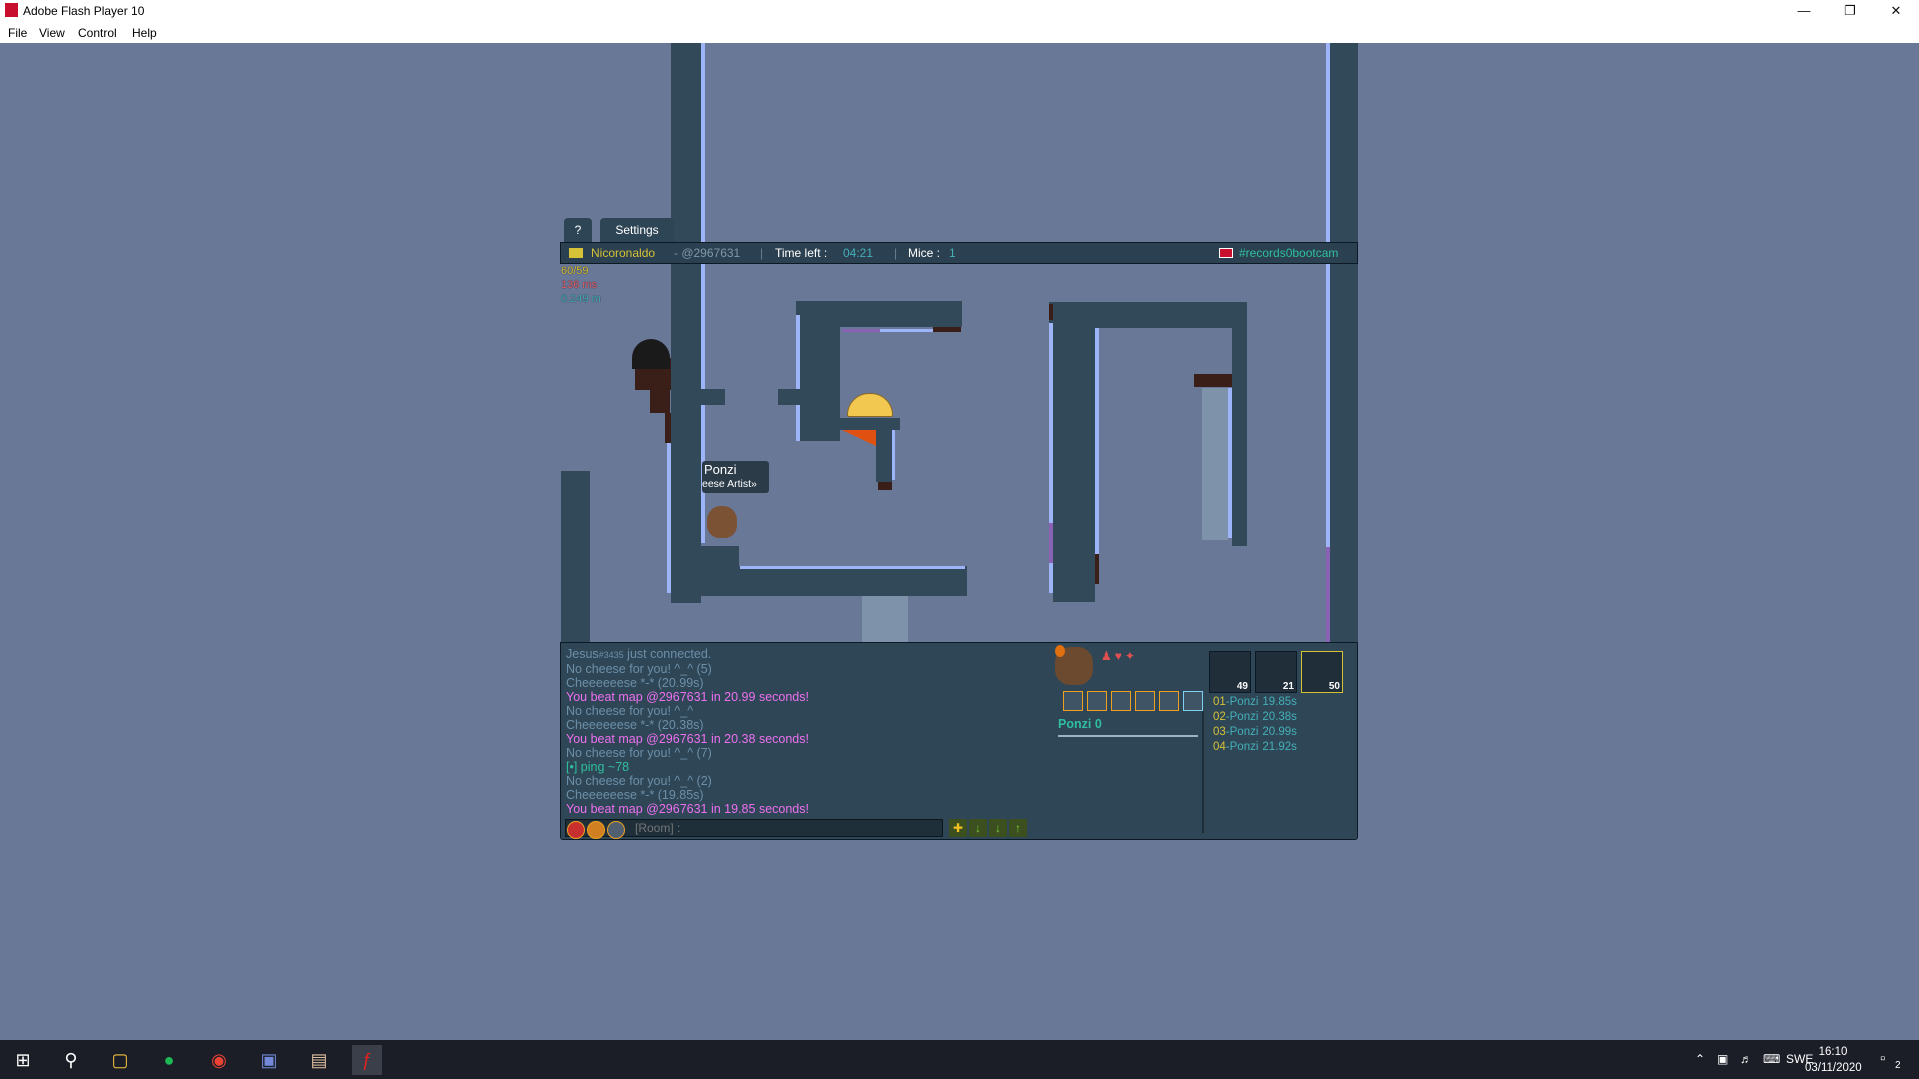 The image size is (1919, 1079). I want to click on chat-text: No cheese for you! ^_^ (5), so click(639, 669).